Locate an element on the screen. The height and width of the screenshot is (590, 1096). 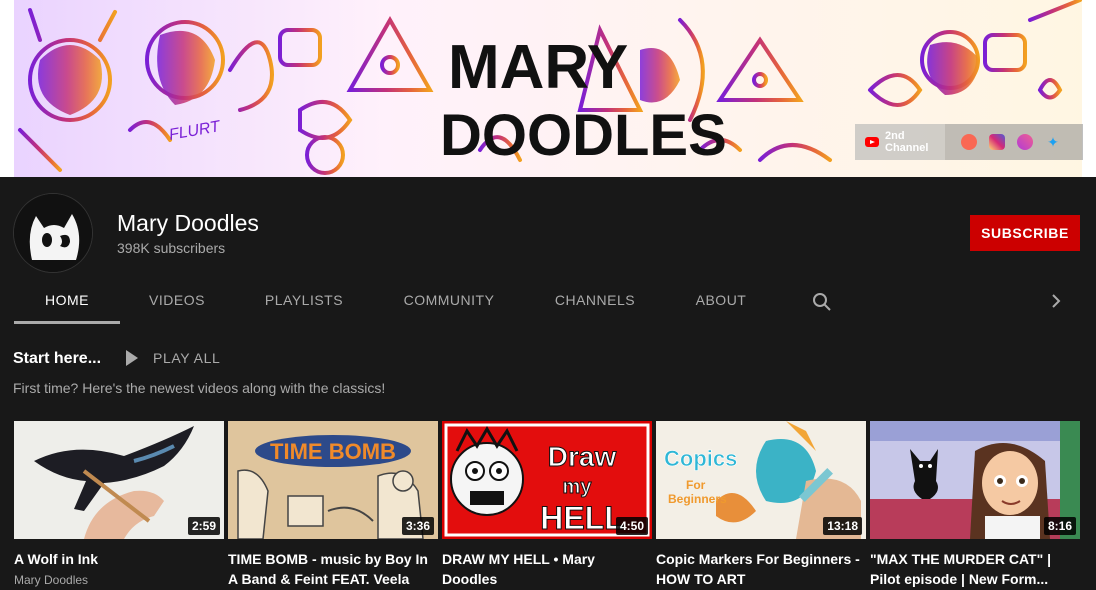
play-icon is located at coordinates (132, 358).